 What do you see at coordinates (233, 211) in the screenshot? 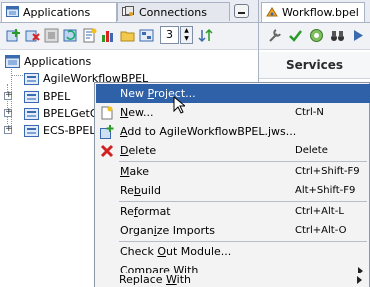
I see `menu-item-reformat: Reformat Ctrl+Alt-L` at bounding box center [233, 211].